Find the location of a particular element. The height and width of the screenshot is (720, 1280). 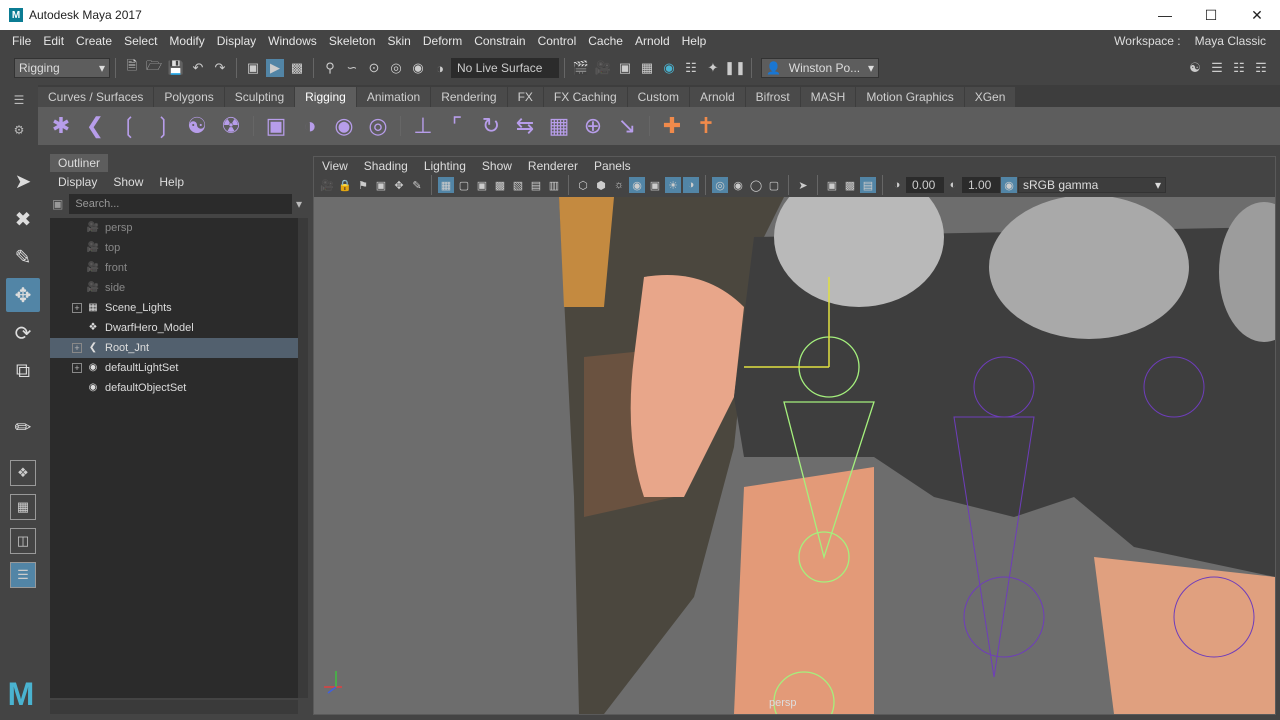

outliner-menu-show: Show is located at coordinates (128, 182).